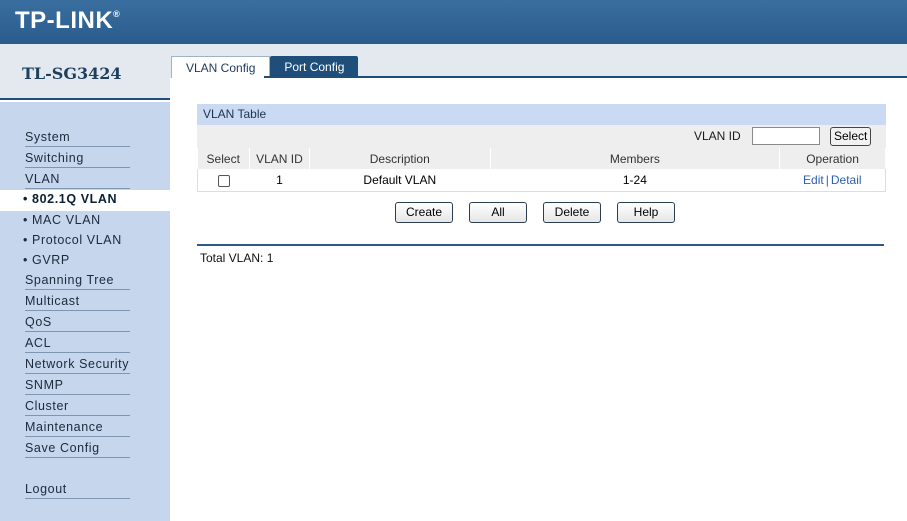 This screenshot has height=521, width=907. I want to click on sidebar-item-cluster: Cluster, so click(77, 406).